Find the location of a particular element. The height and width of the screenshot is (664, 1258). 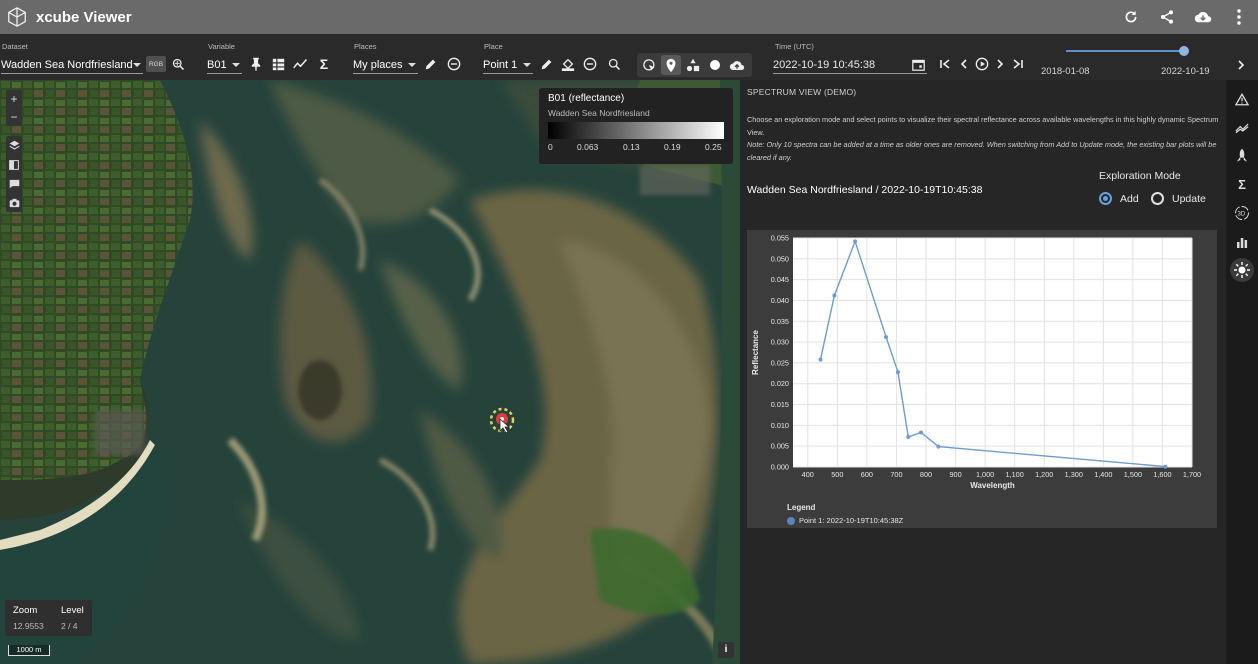

map-tools is located at coordinates (14, 174).